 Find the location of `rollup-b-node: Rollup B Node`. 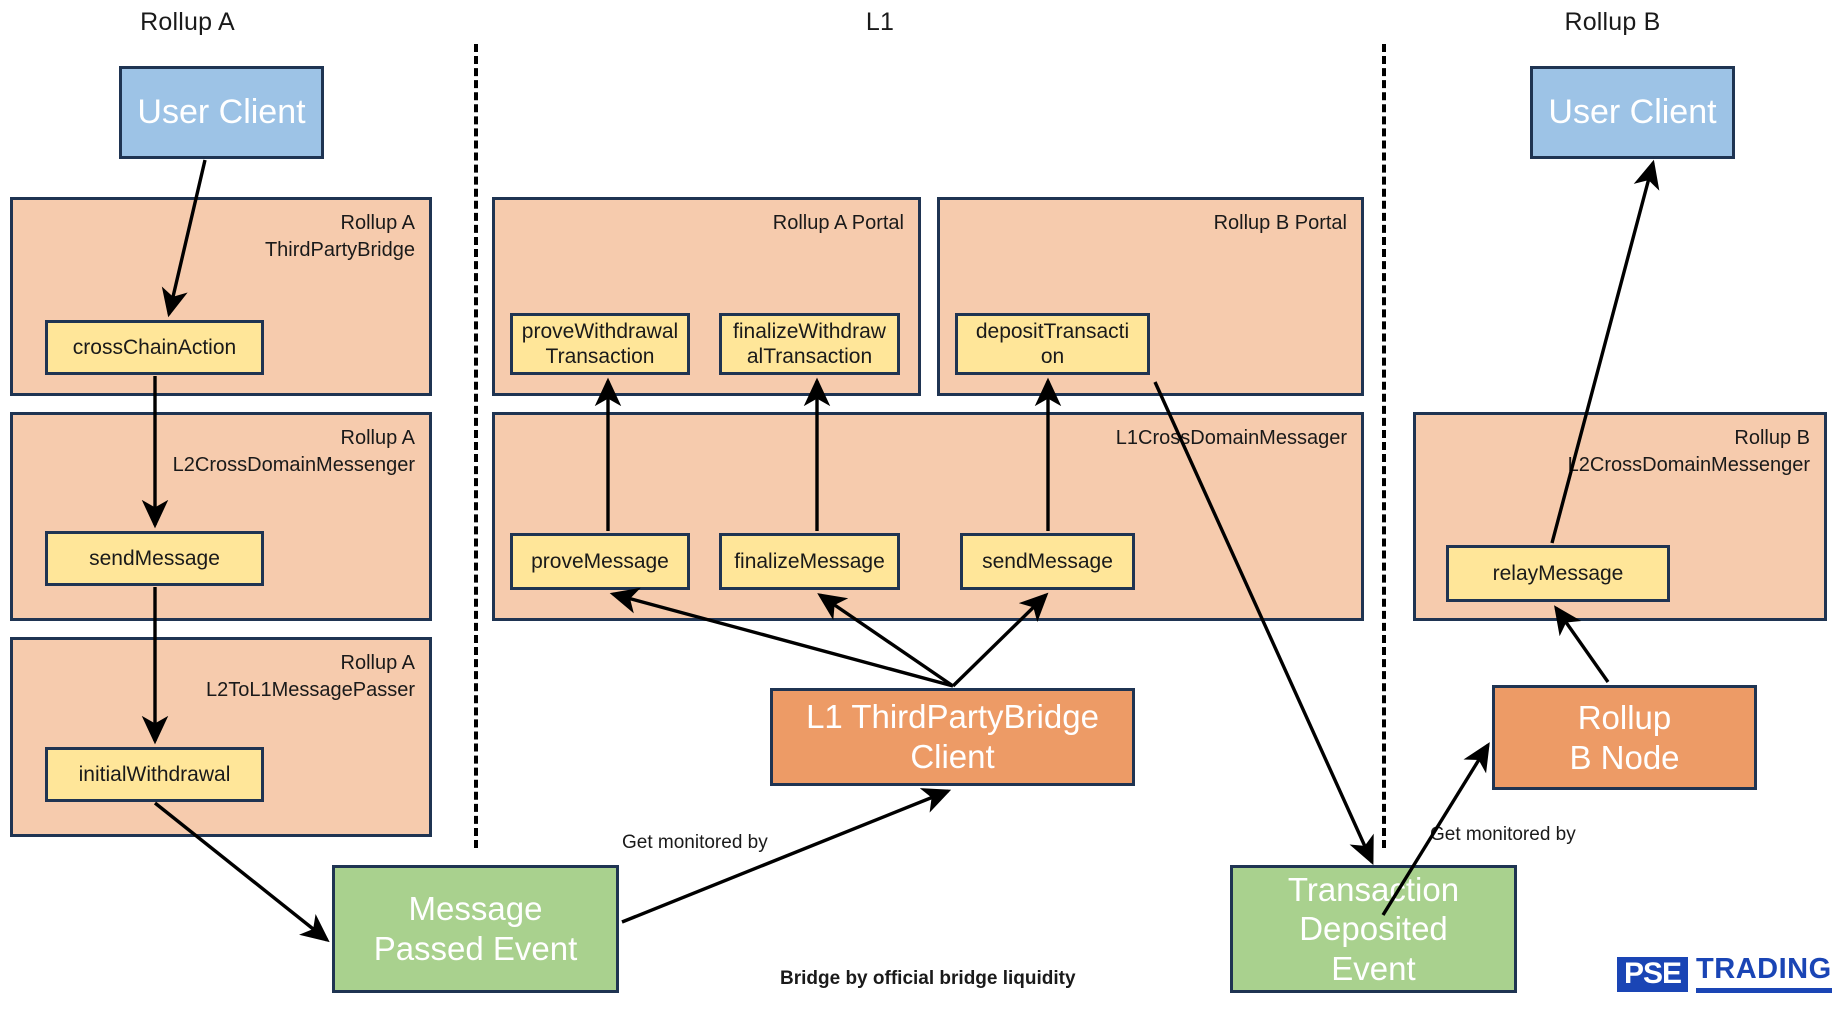

rollup-b-node: Rollup B Node is located at coordinates (1624, 737).